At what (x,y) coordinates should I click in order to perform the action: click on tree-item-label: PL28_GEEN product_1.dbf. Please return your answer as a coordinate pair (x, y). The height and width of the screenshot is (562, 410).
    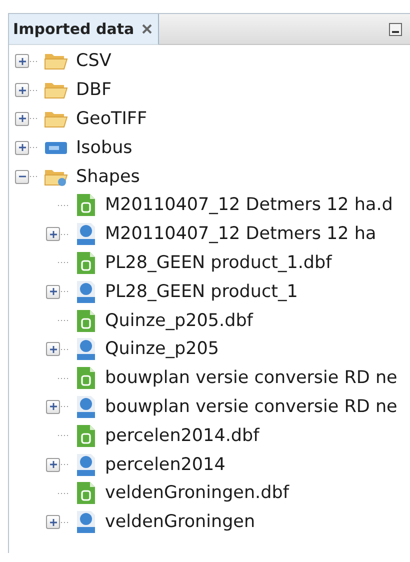
    Looking at the image, I should click on (218, 262).